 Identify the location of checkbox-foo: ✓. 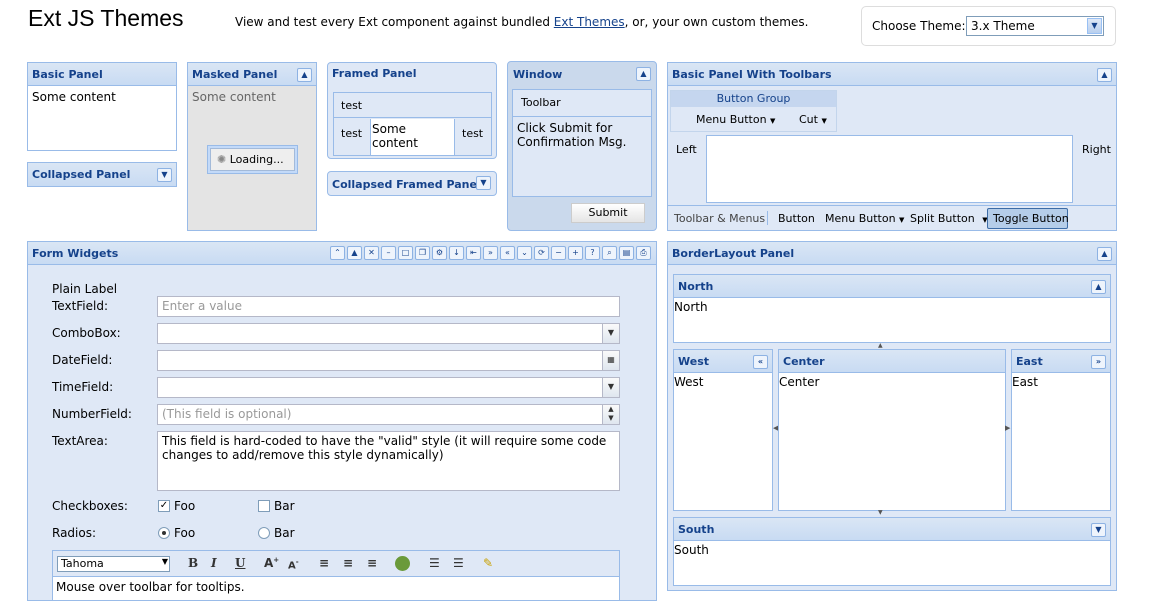
(164, 506).